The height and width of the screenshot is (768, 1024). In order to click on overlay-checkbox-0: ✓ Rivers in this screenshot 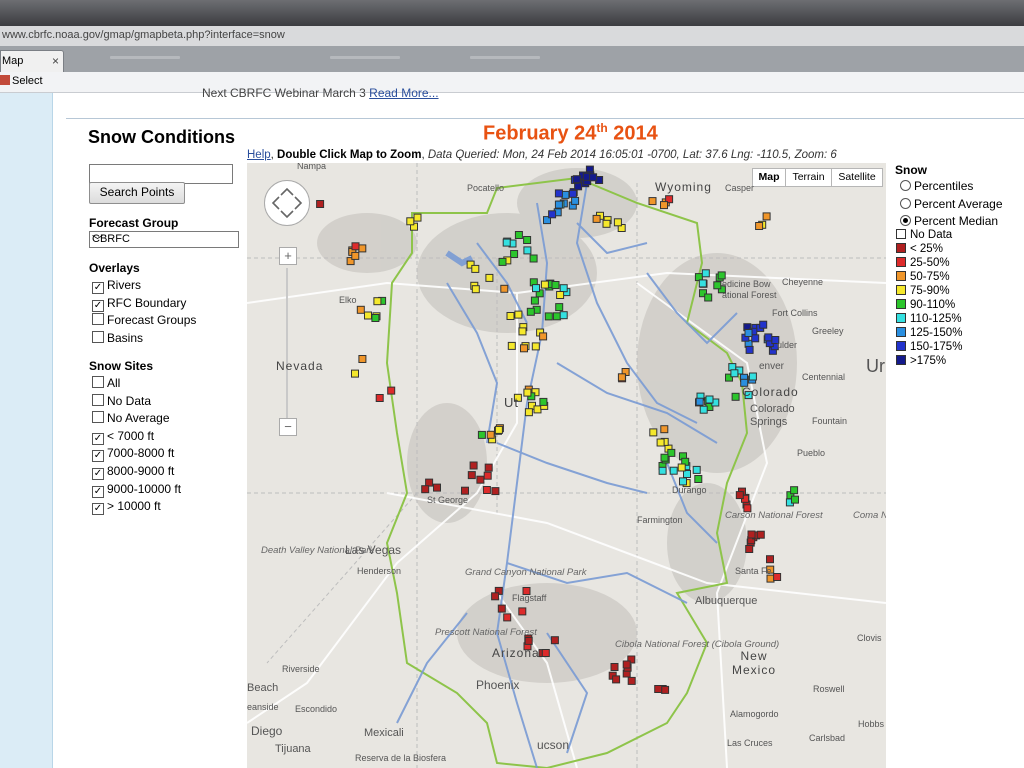, I will do `click(116, 286)`.